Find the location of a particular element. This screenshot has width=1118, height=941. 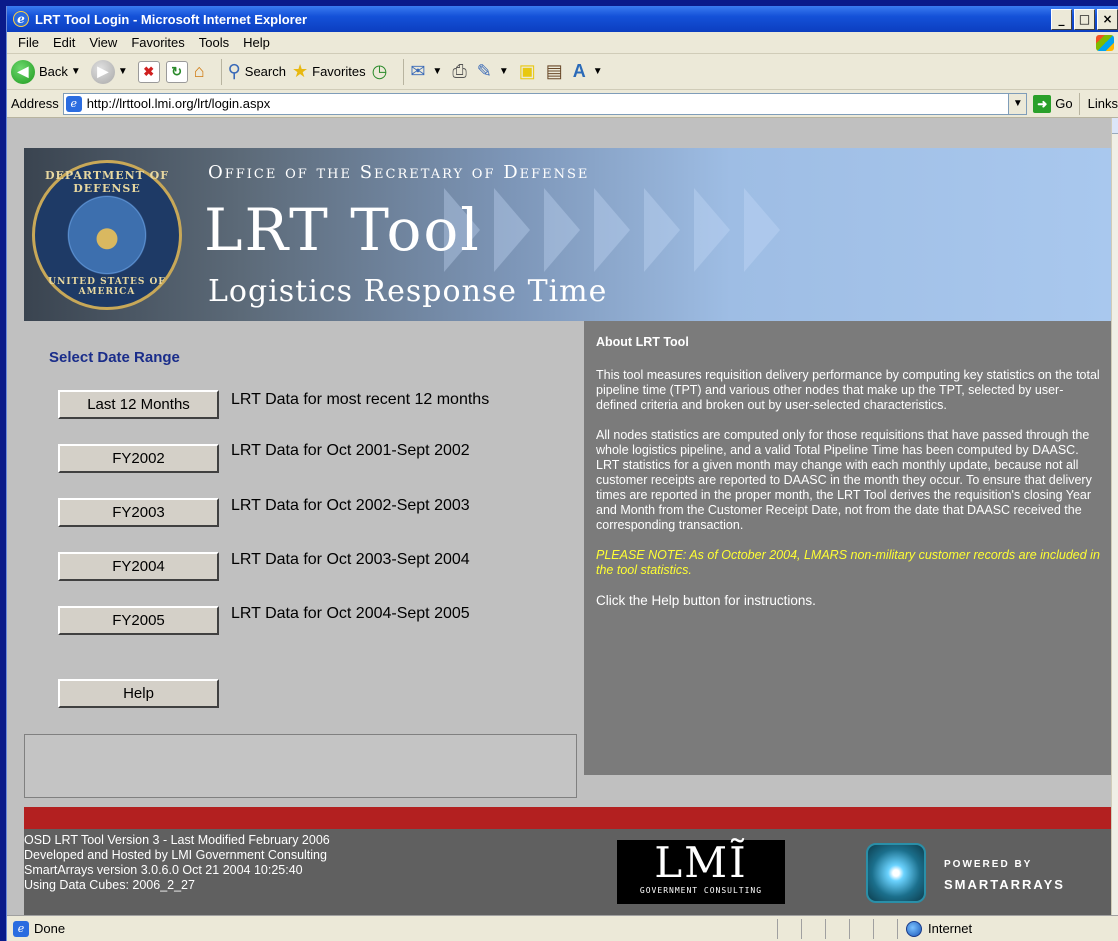

date-range-heading: Select Date Range is located at coordinates (114, 357).